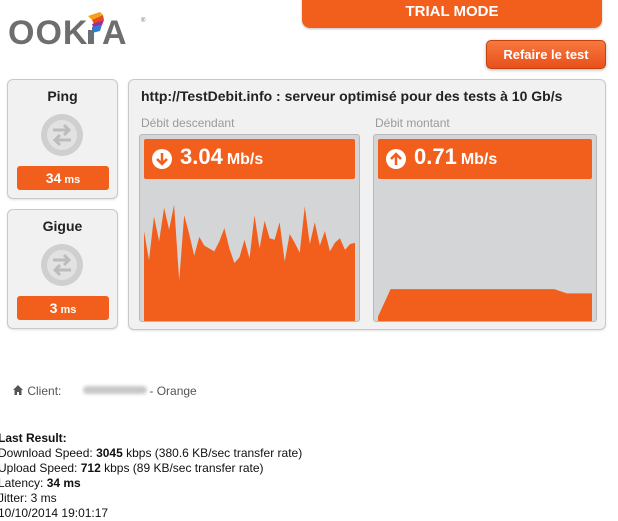  What do you see at coordinates (18, 390) in the screenshot?
I see `home-icon` at bounding box center [18, 390].